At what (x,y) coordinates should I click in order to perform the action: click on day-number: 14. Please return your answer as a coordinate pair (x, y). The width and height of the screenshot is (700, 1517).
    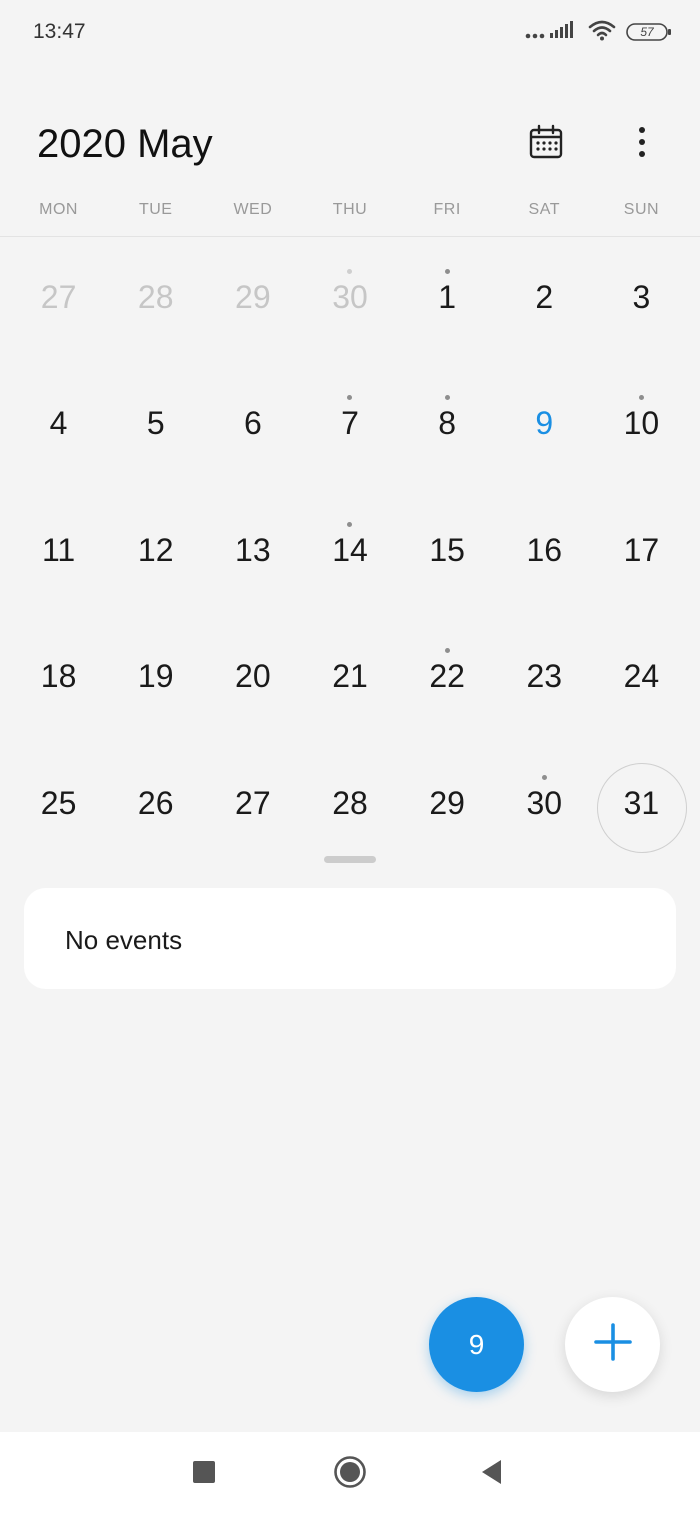
    Looking at the image, I should click on (350, 549).